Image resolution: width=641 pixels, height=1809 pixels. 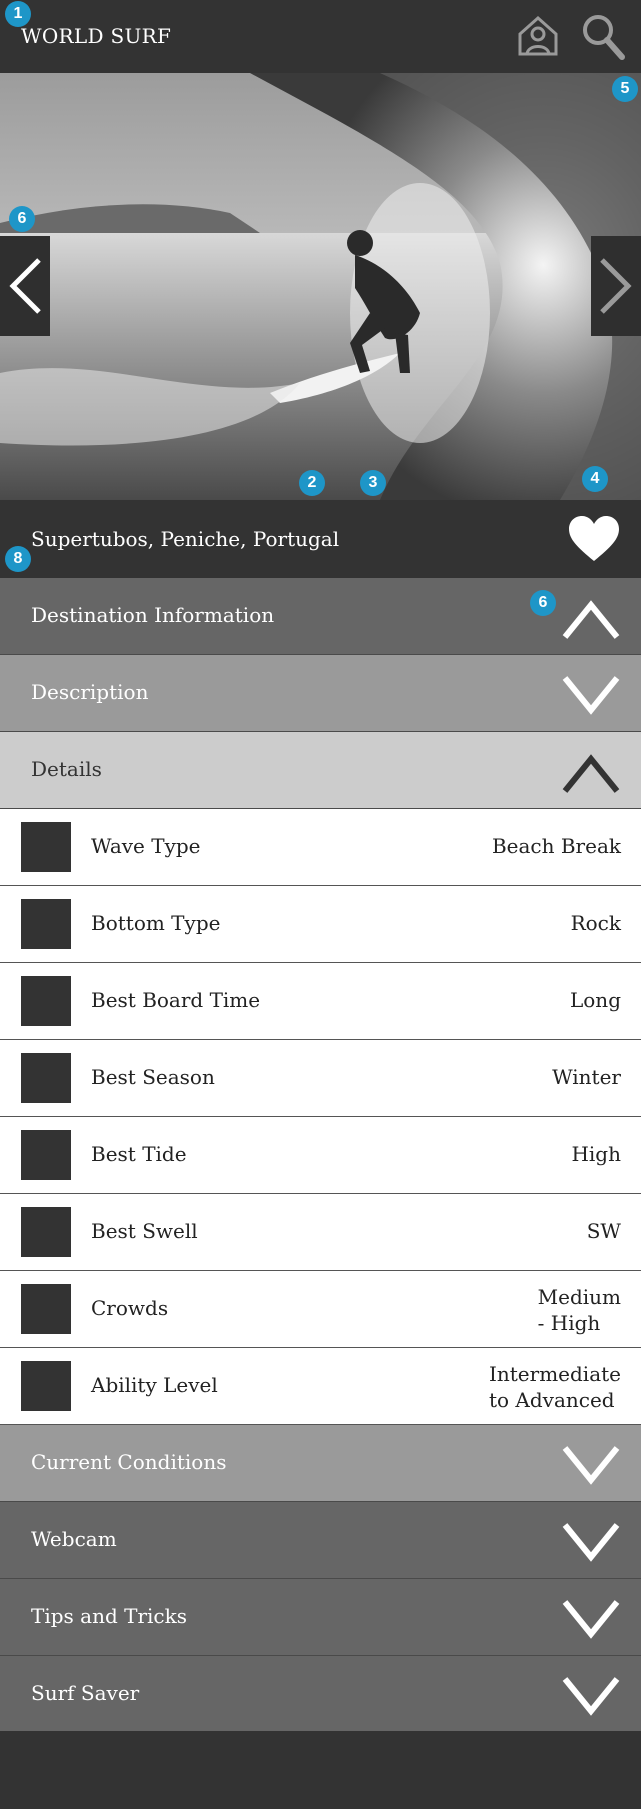 I want to click on detail-label: Best Swell, so click(x=144, y=1231).